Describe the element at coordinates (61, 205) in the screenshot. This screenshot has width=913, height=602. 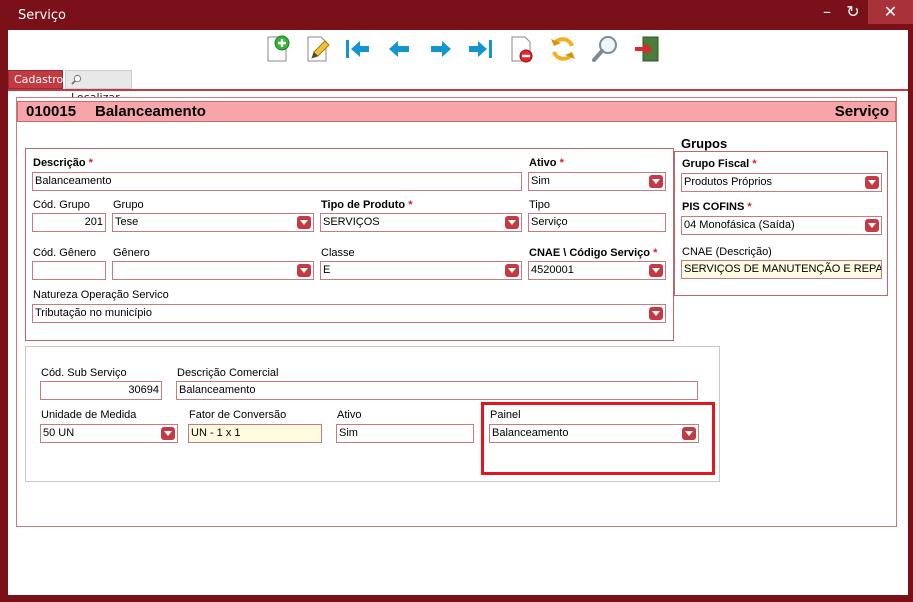
I see `cod-grupo-label: Cód. Grupo` at that location.